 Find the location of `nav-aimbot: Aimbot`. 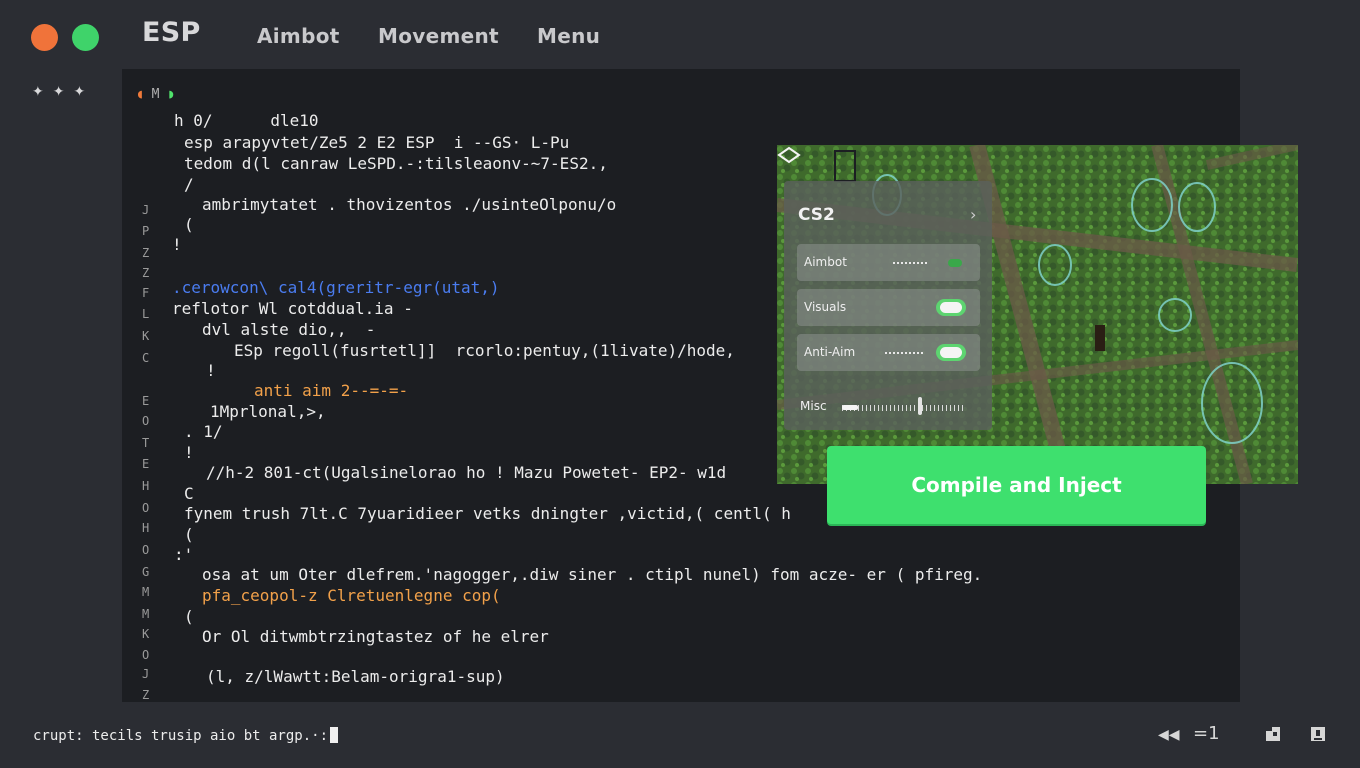

nav-aimbot: Aimbot is located at coordinates (298, 36).